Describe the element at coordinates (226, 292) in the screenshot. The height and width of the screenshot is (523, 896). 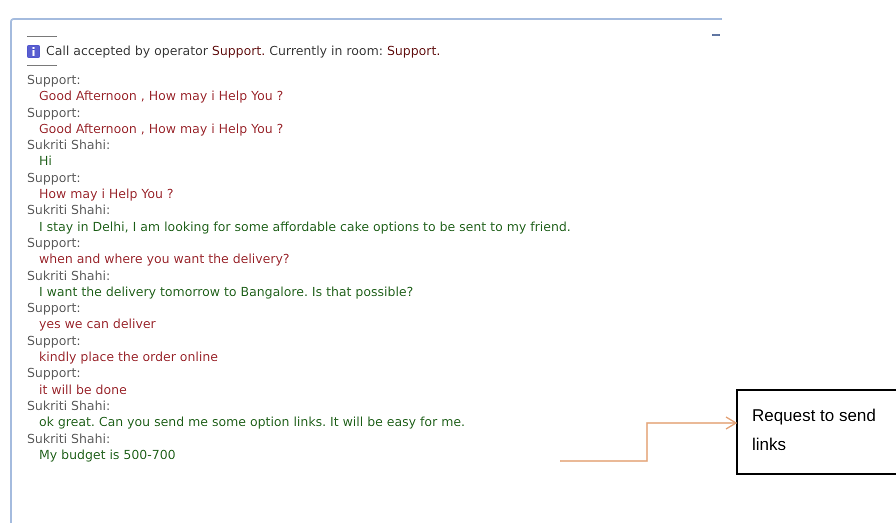
I see `message-text: I want the delivery tomorrow to Bangalore. Is that possible?` at that location.